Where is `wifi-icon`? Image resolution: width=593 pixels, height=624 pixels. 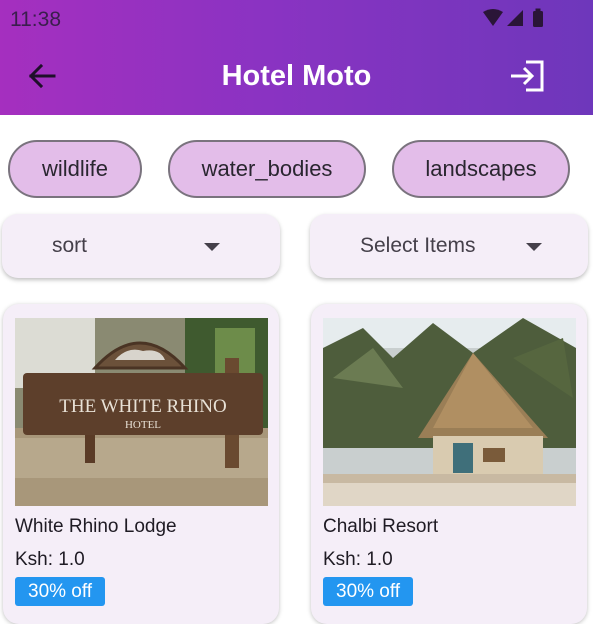
wifi-icon is located at coordinates (493, 17).